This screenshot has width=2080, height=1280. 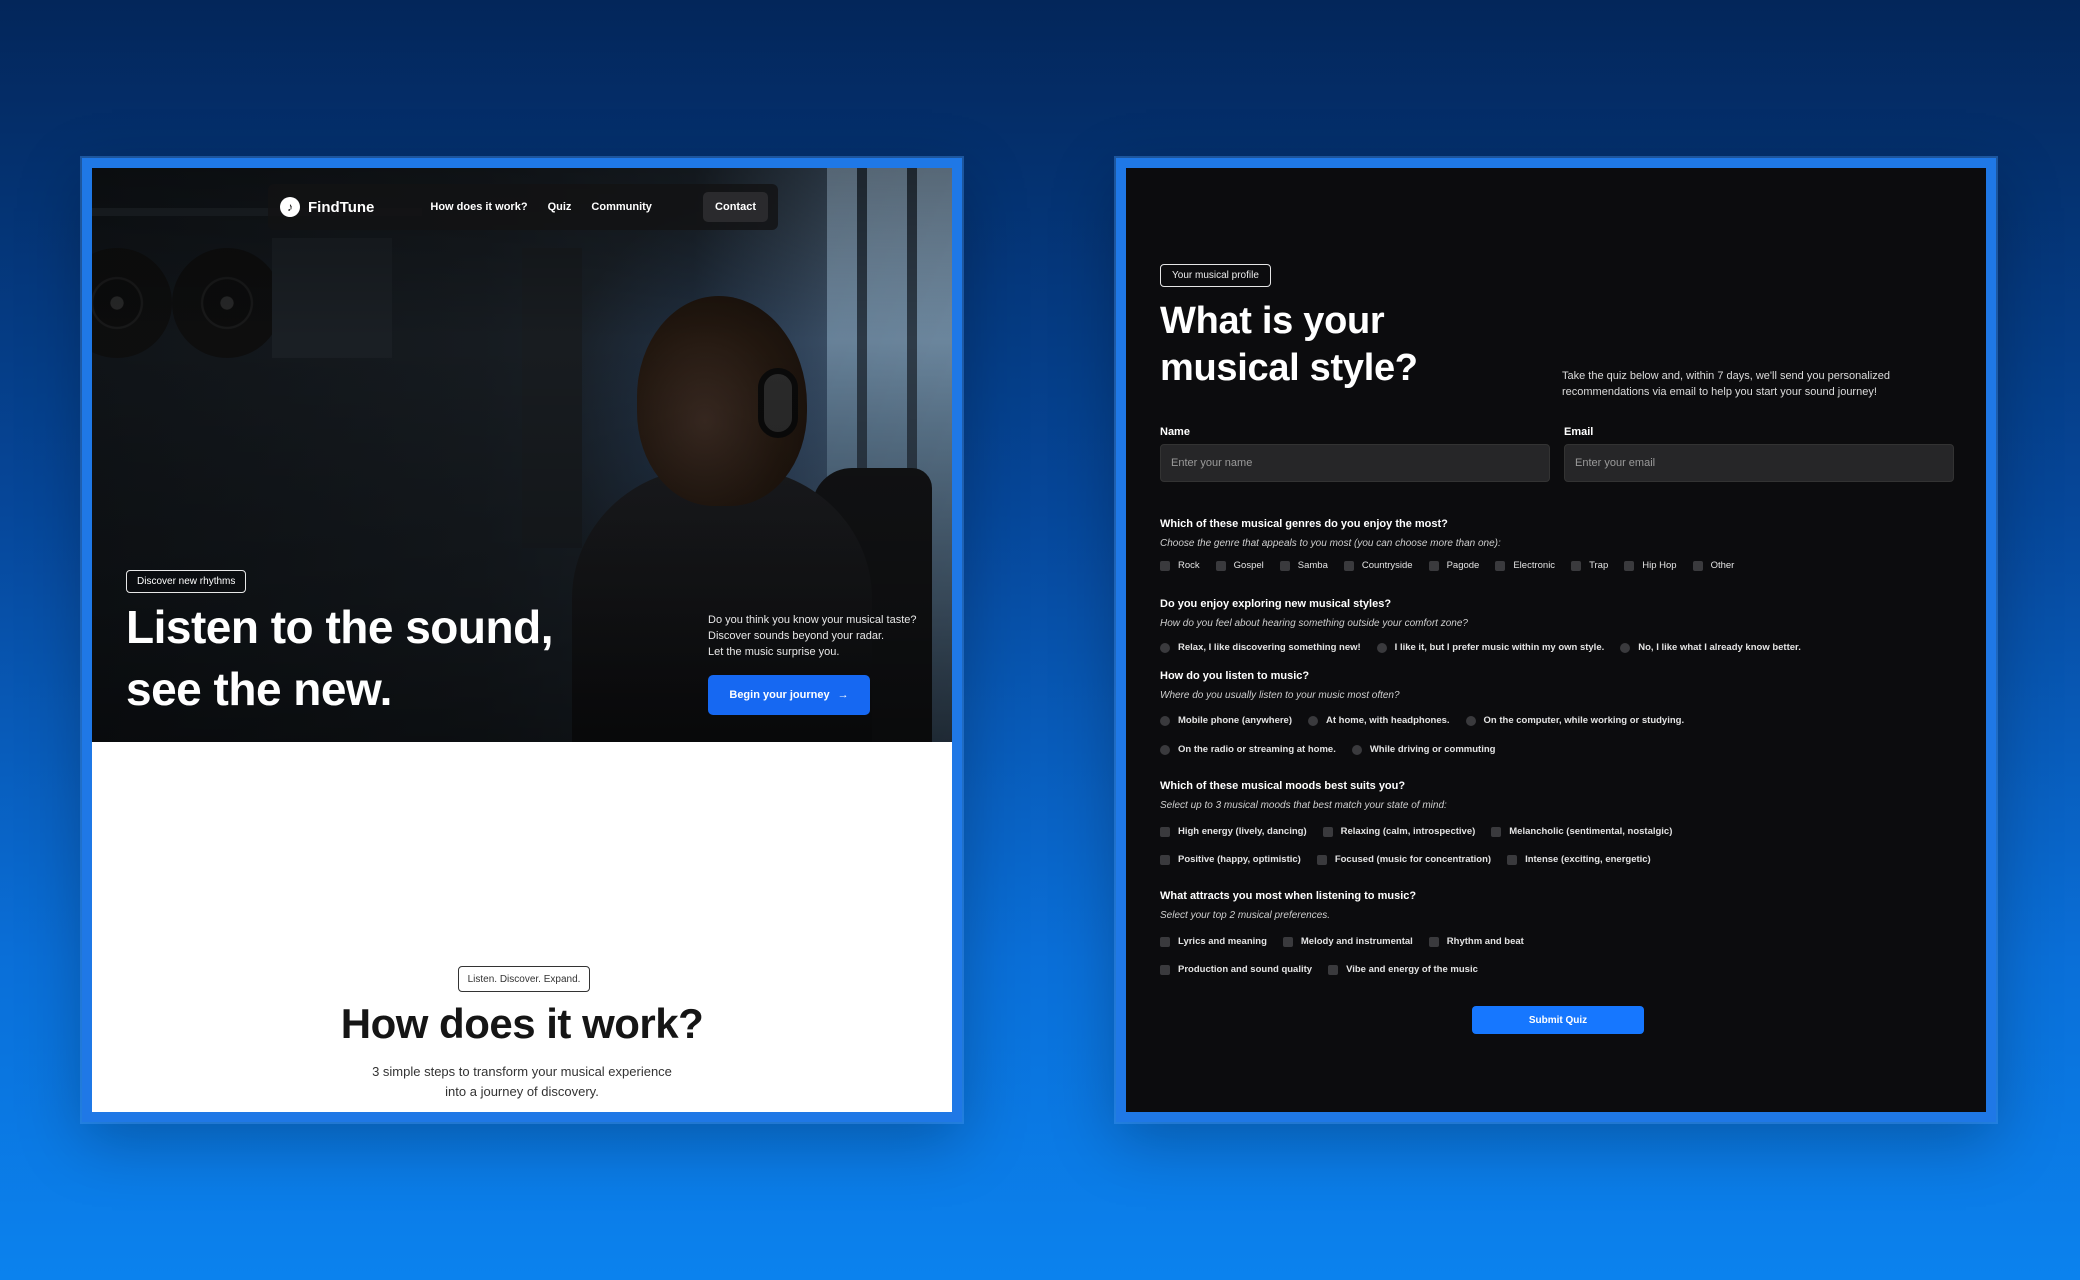 I want to click on name-input, so click(x=1355, y=463).